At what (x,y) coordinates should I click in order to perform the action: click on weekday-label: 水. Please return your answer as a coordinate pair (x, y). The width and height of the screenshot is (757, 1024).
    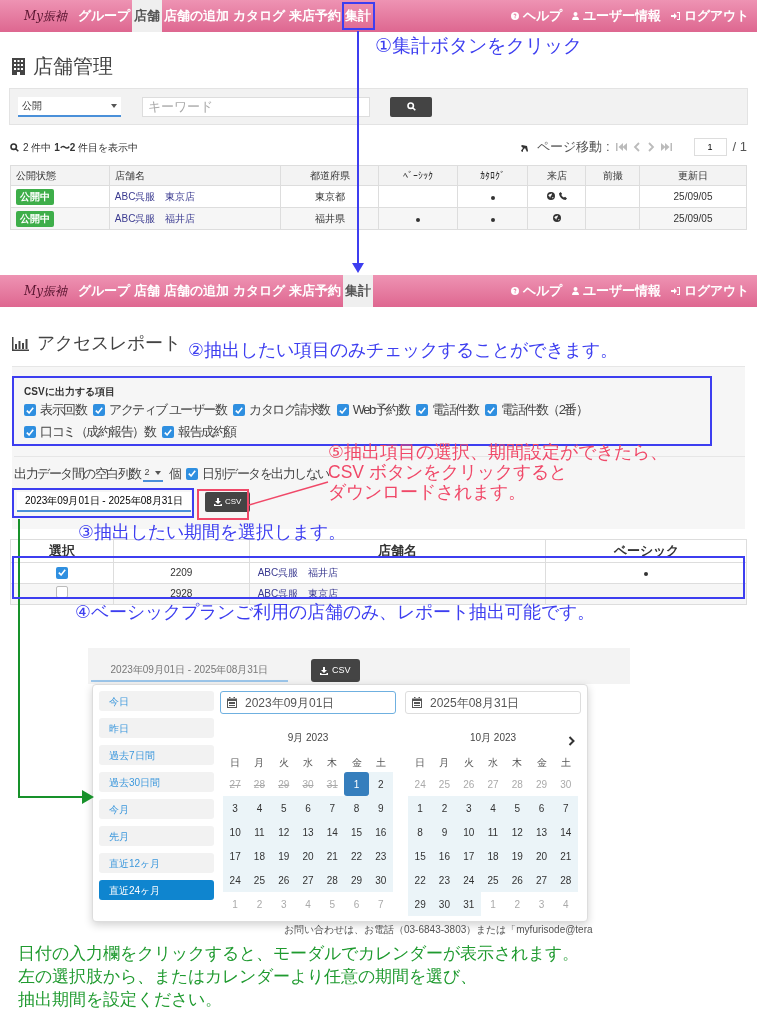
    Looking at the image, I should click on (308, 762).